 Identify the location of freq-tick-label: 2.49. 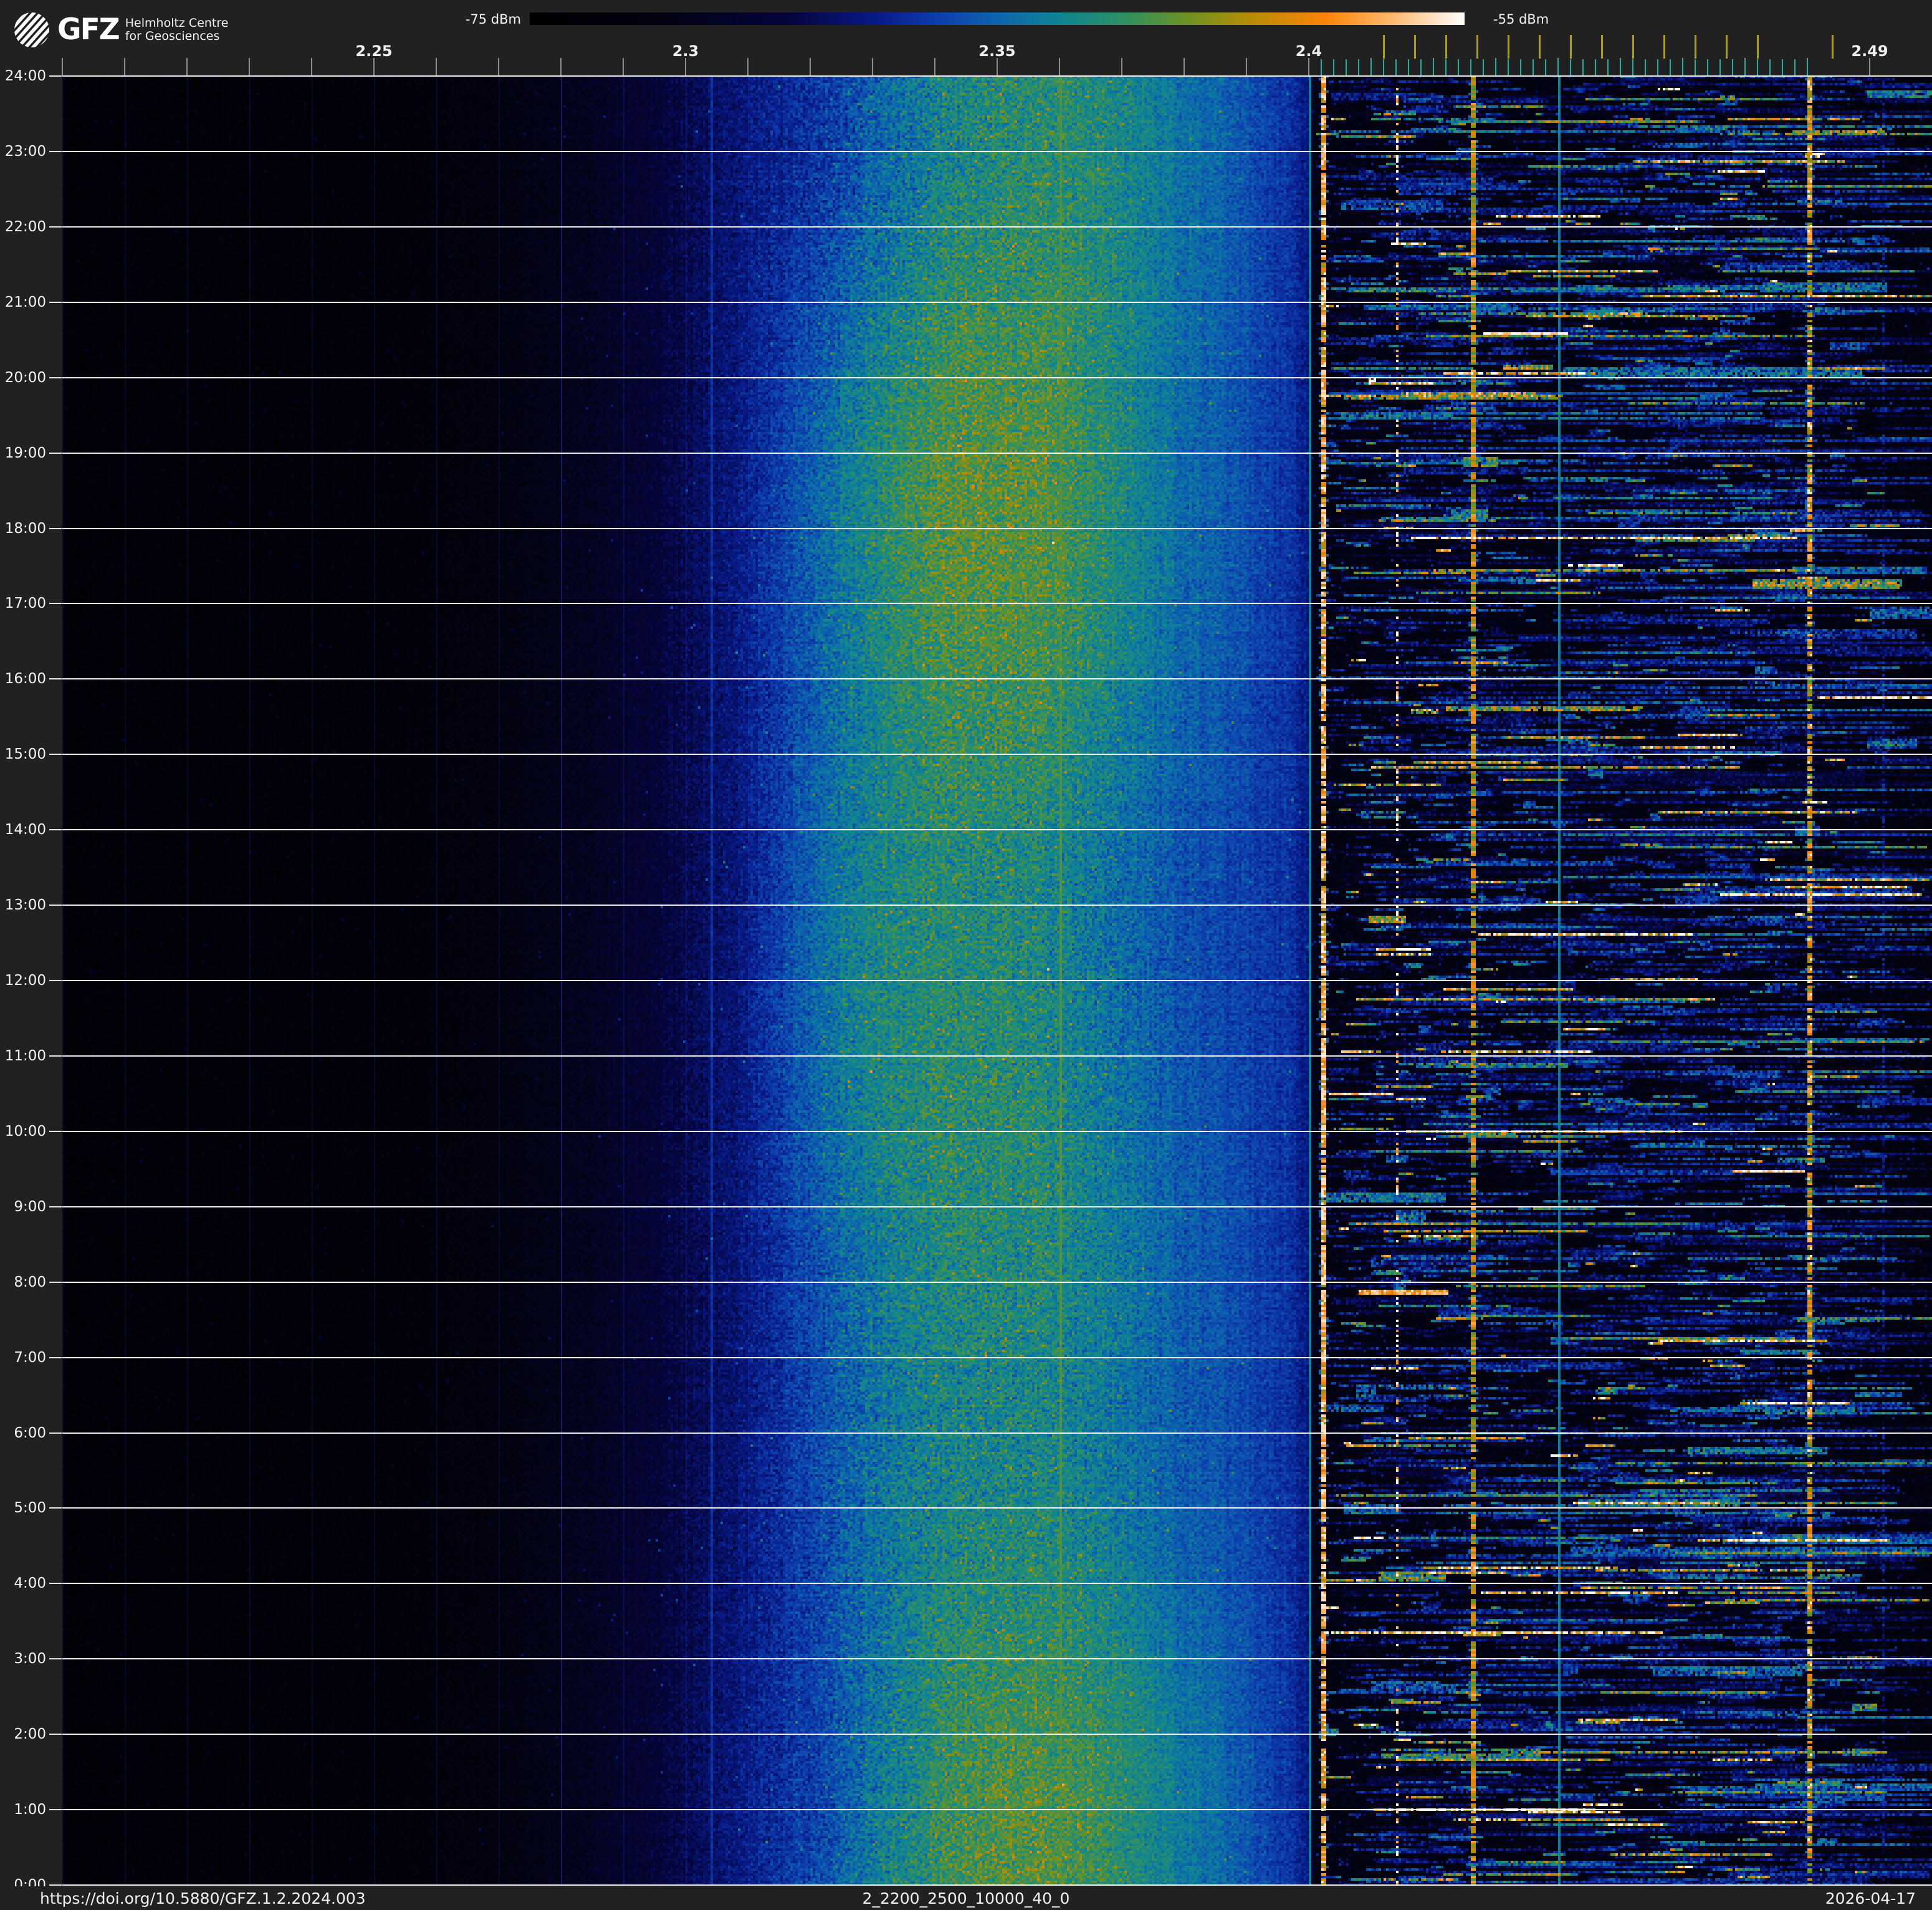
(1869, 51).